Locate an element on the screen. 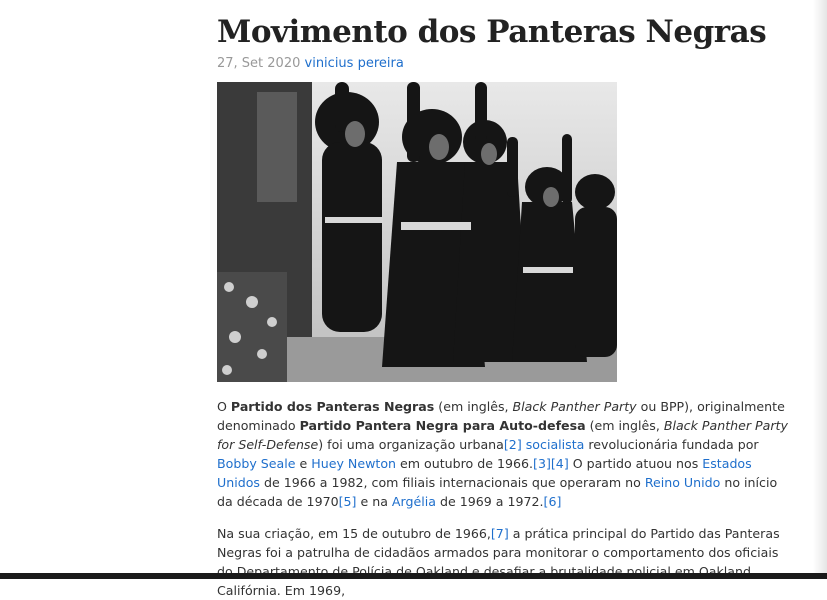 This screenshot has width=827, height=600. reference-link: [7] is located at coordinates (500, 533).